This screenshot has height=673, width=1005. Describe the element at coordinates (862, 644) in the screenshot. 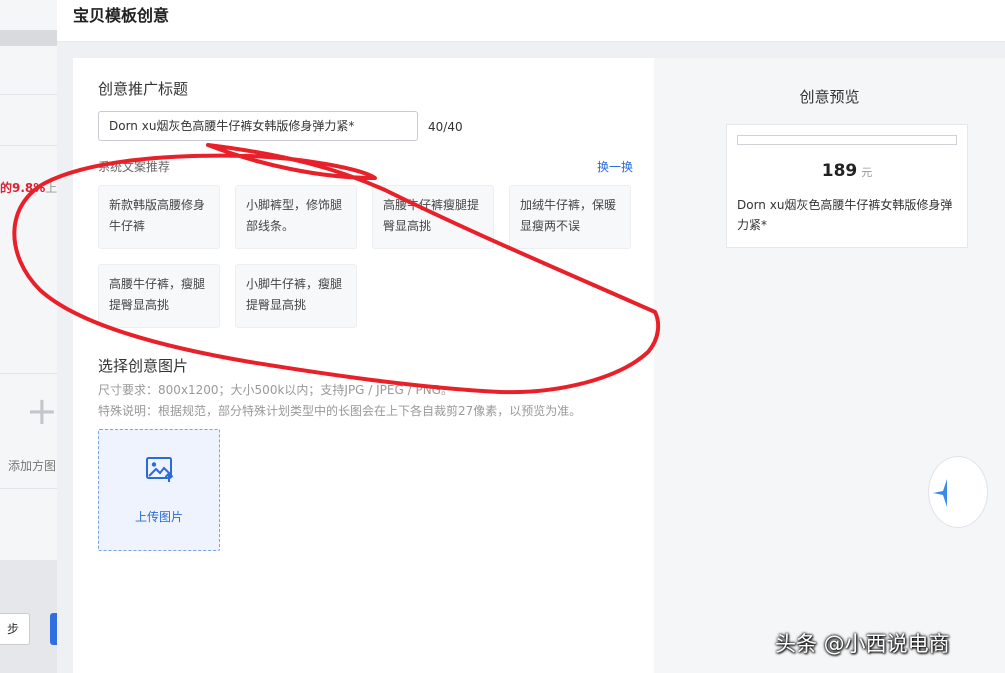

I see `watermark: 头条 @小西说电商` at that location.